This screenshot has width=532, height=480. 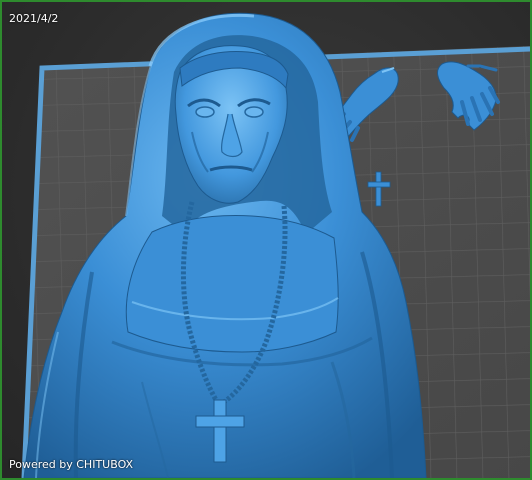 What do you see at coordinates (34, 18) in the screenshot?
I see `date-label: 2021/4/2` at bounding box center [34, 18].